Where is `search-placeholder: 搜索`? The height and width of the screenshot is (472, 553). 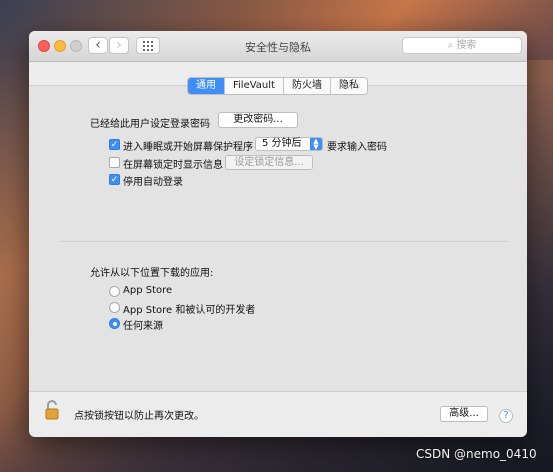
search-placeholder: 搜索 is located at coordinates (466, 45).